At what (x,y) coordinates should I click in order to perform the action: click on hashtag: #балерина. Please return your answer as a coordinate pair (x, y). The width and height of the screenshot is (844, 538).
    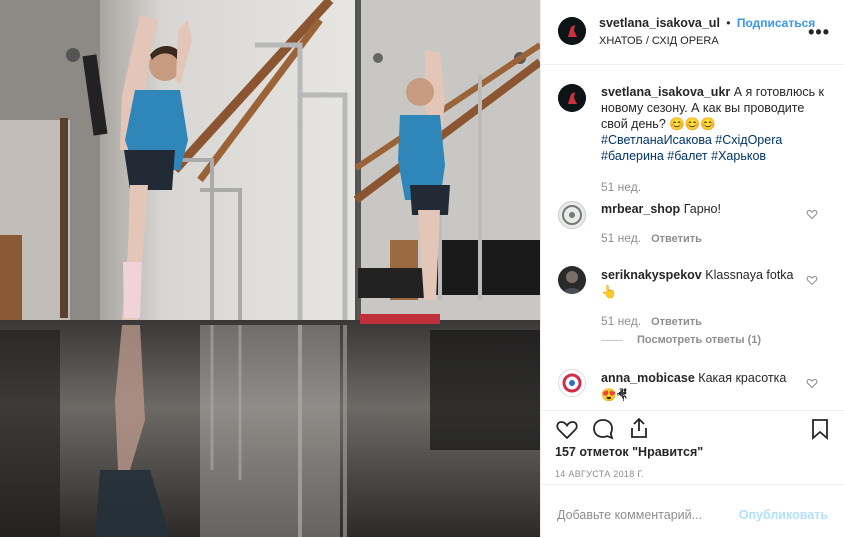
    Looking at the image, I should click on (632, 156).